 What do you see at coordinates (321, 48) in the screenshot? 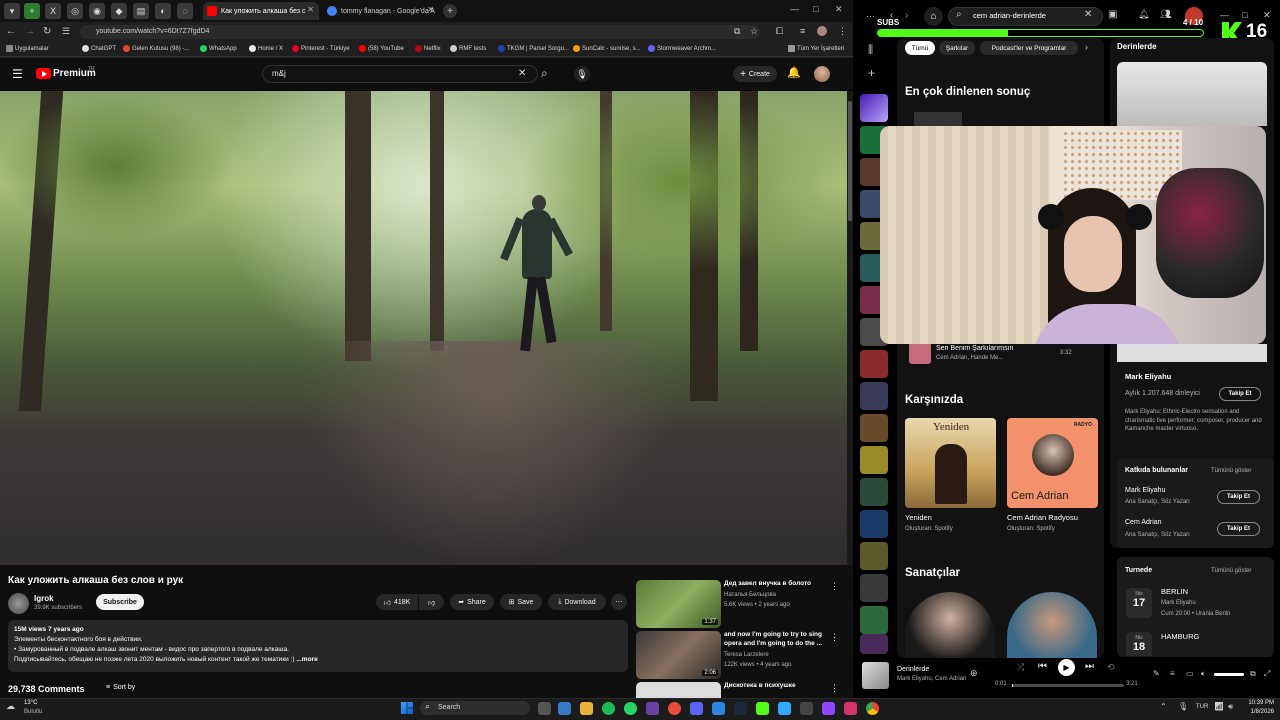
I see `bookmark-pinterest: Pinterest - Türkiye` at bounding box center [321, 48].